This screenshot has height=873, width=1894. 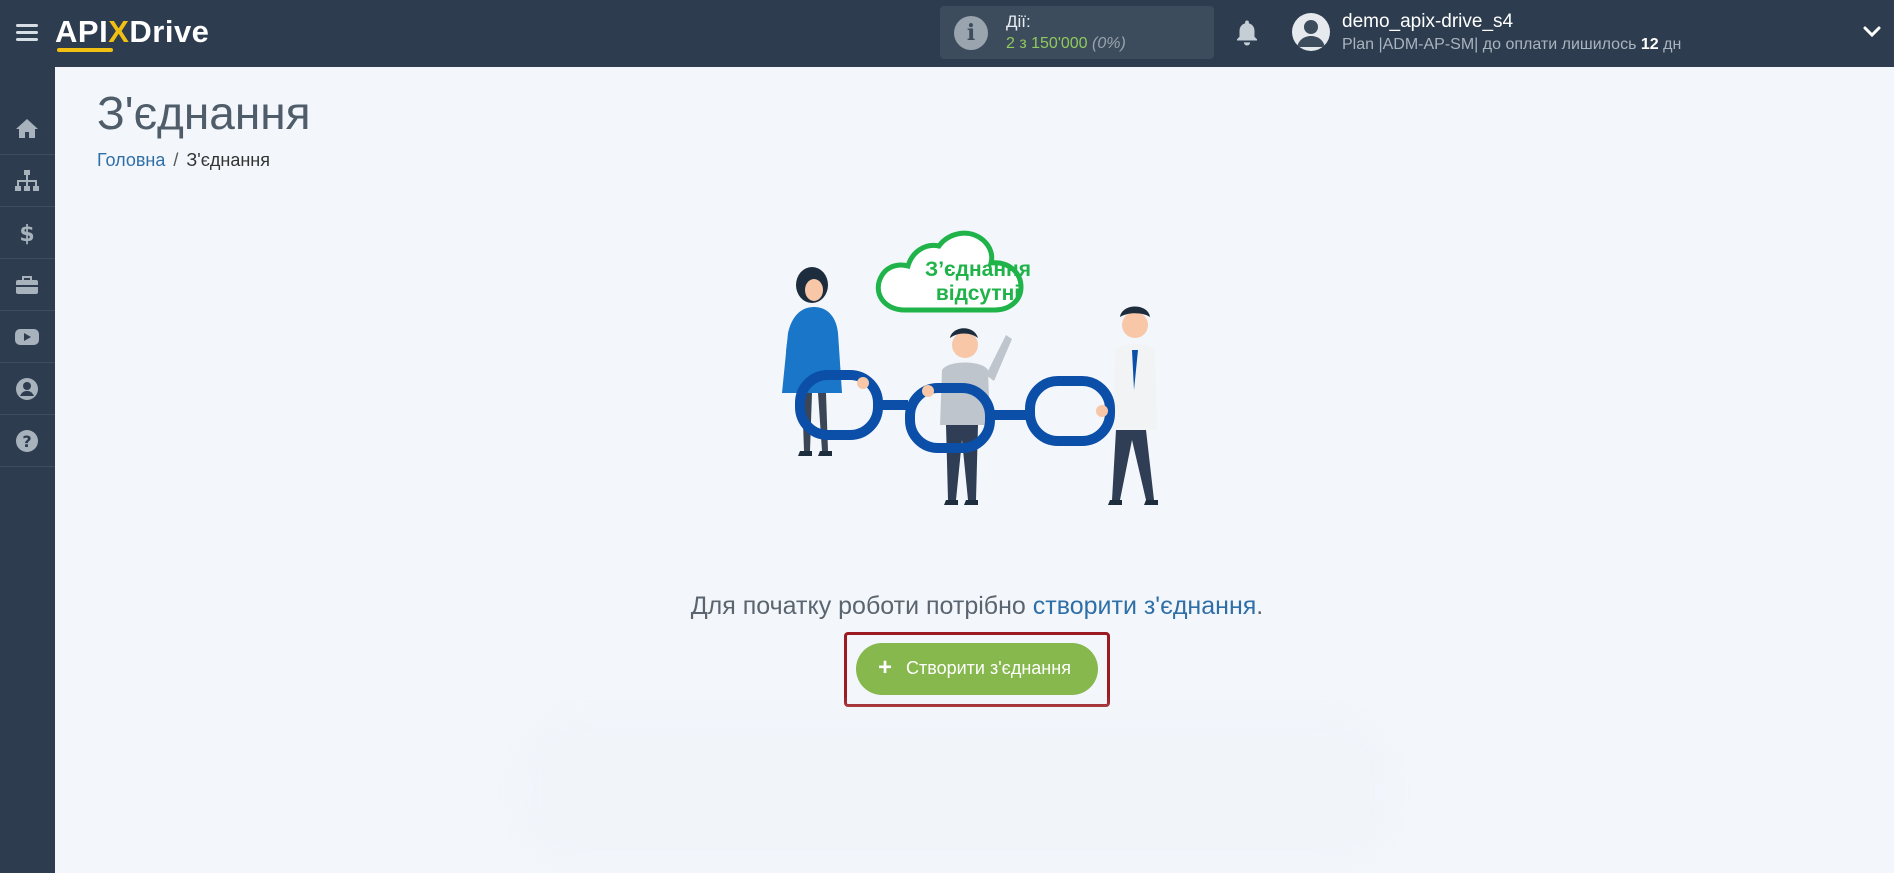 I want to click on faded-background-area, so click(x=955, y=790).